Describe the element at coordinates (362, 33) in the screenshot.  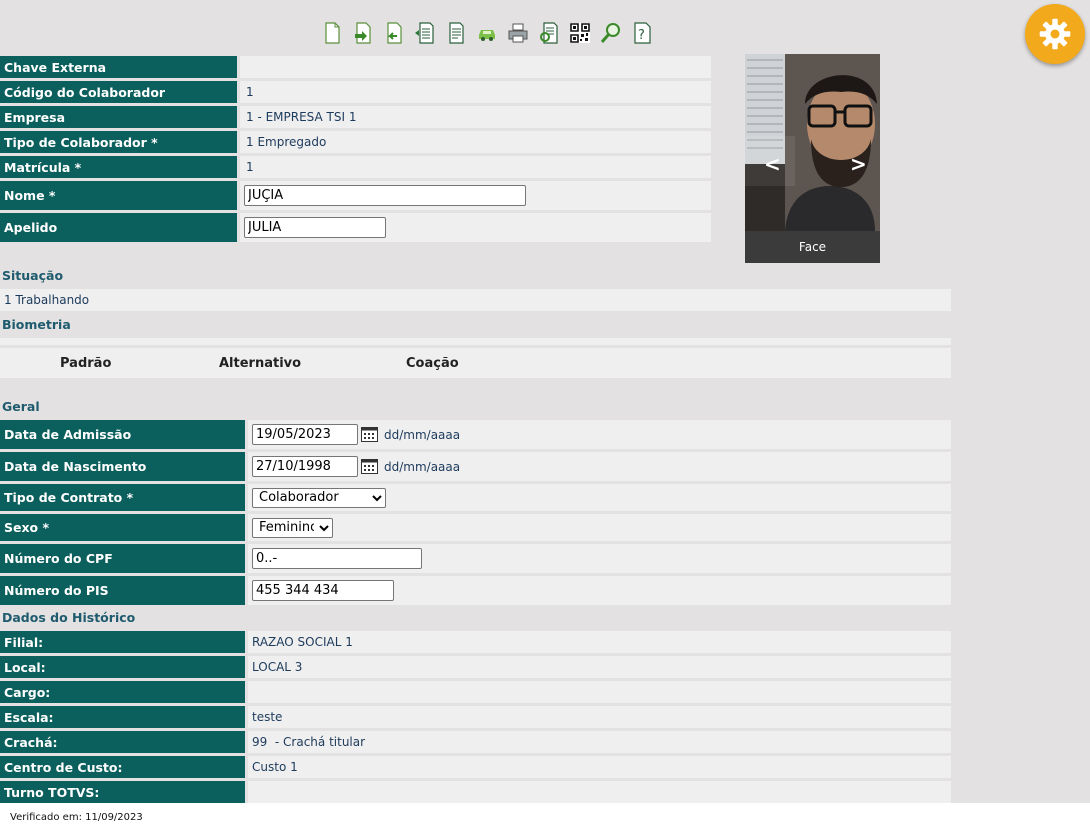
I see `export-icon` at that location.